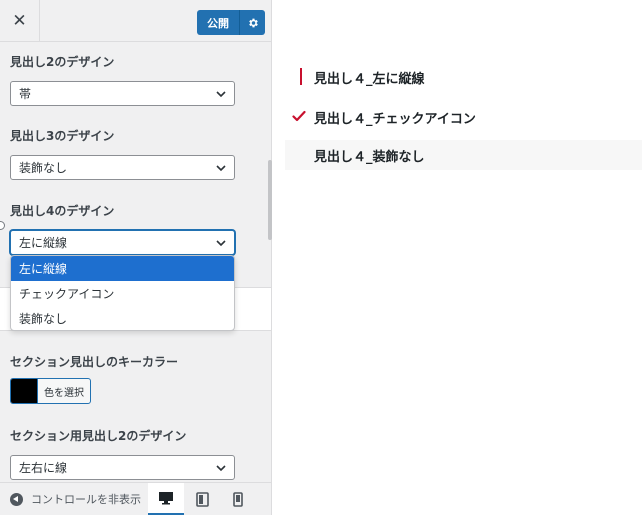  I want to click on desktop-icon, so click(166, 497).